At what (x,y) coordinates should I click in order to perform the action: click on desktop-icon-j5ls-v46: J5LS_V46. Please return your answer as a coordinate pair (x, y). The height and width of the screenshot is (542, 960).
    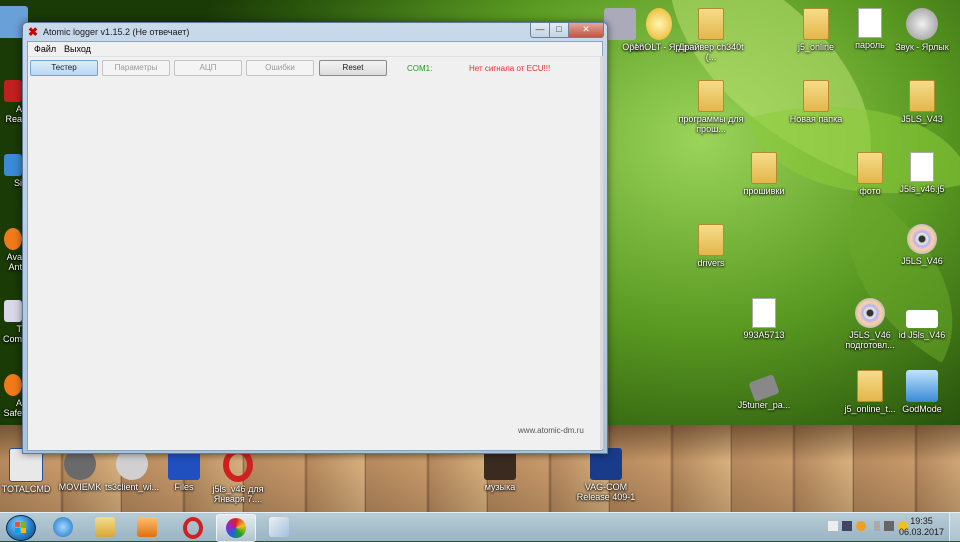
    Looking at the image, I should click on (922, 245).